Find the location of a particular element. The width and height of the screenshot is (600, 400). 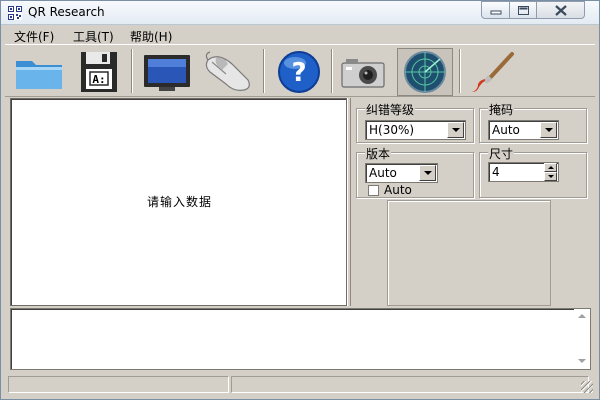

help-icon: ? is located at coordinates (299, 72).